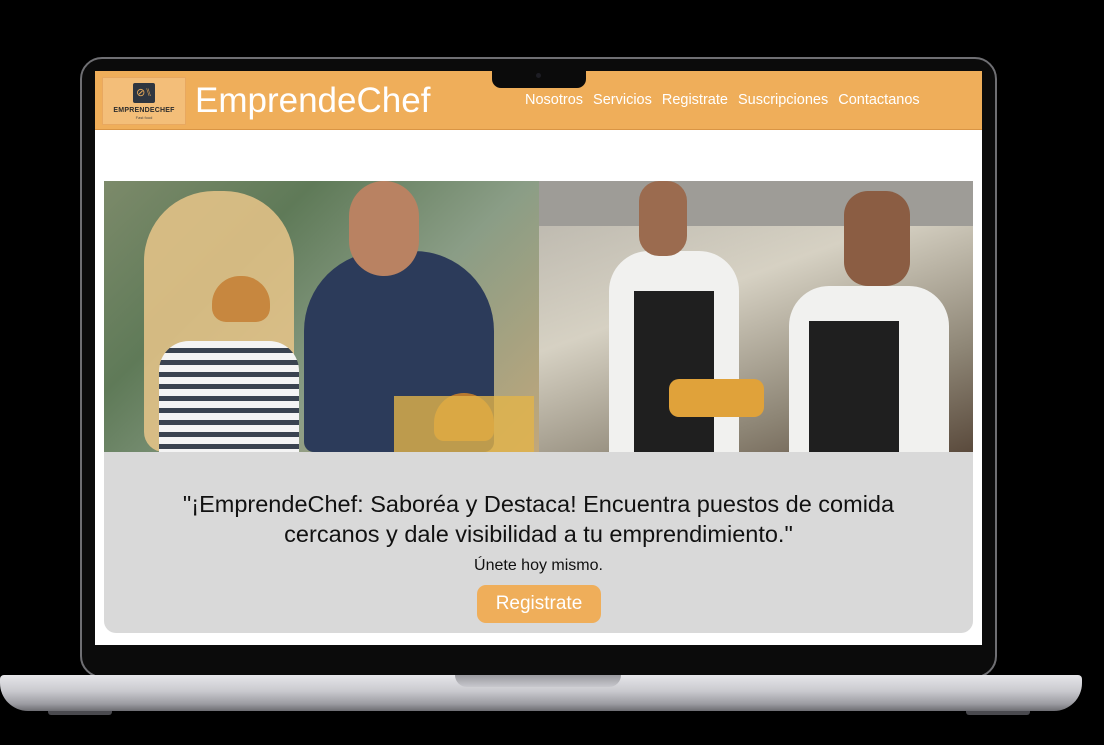  What do you see at coordinates (538, 660) in the screenshot?
I see `laptop-bezel` at bounding box center [538, 660].